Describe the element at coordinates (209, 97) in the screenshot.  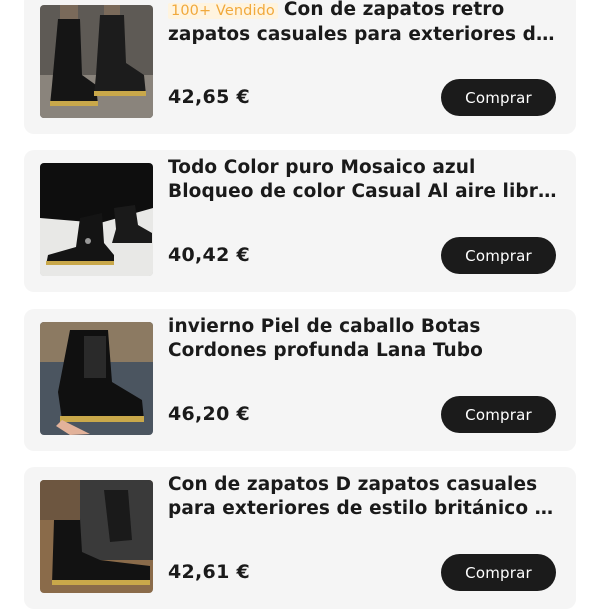
I see `product-price: 42,65 €` at that location.